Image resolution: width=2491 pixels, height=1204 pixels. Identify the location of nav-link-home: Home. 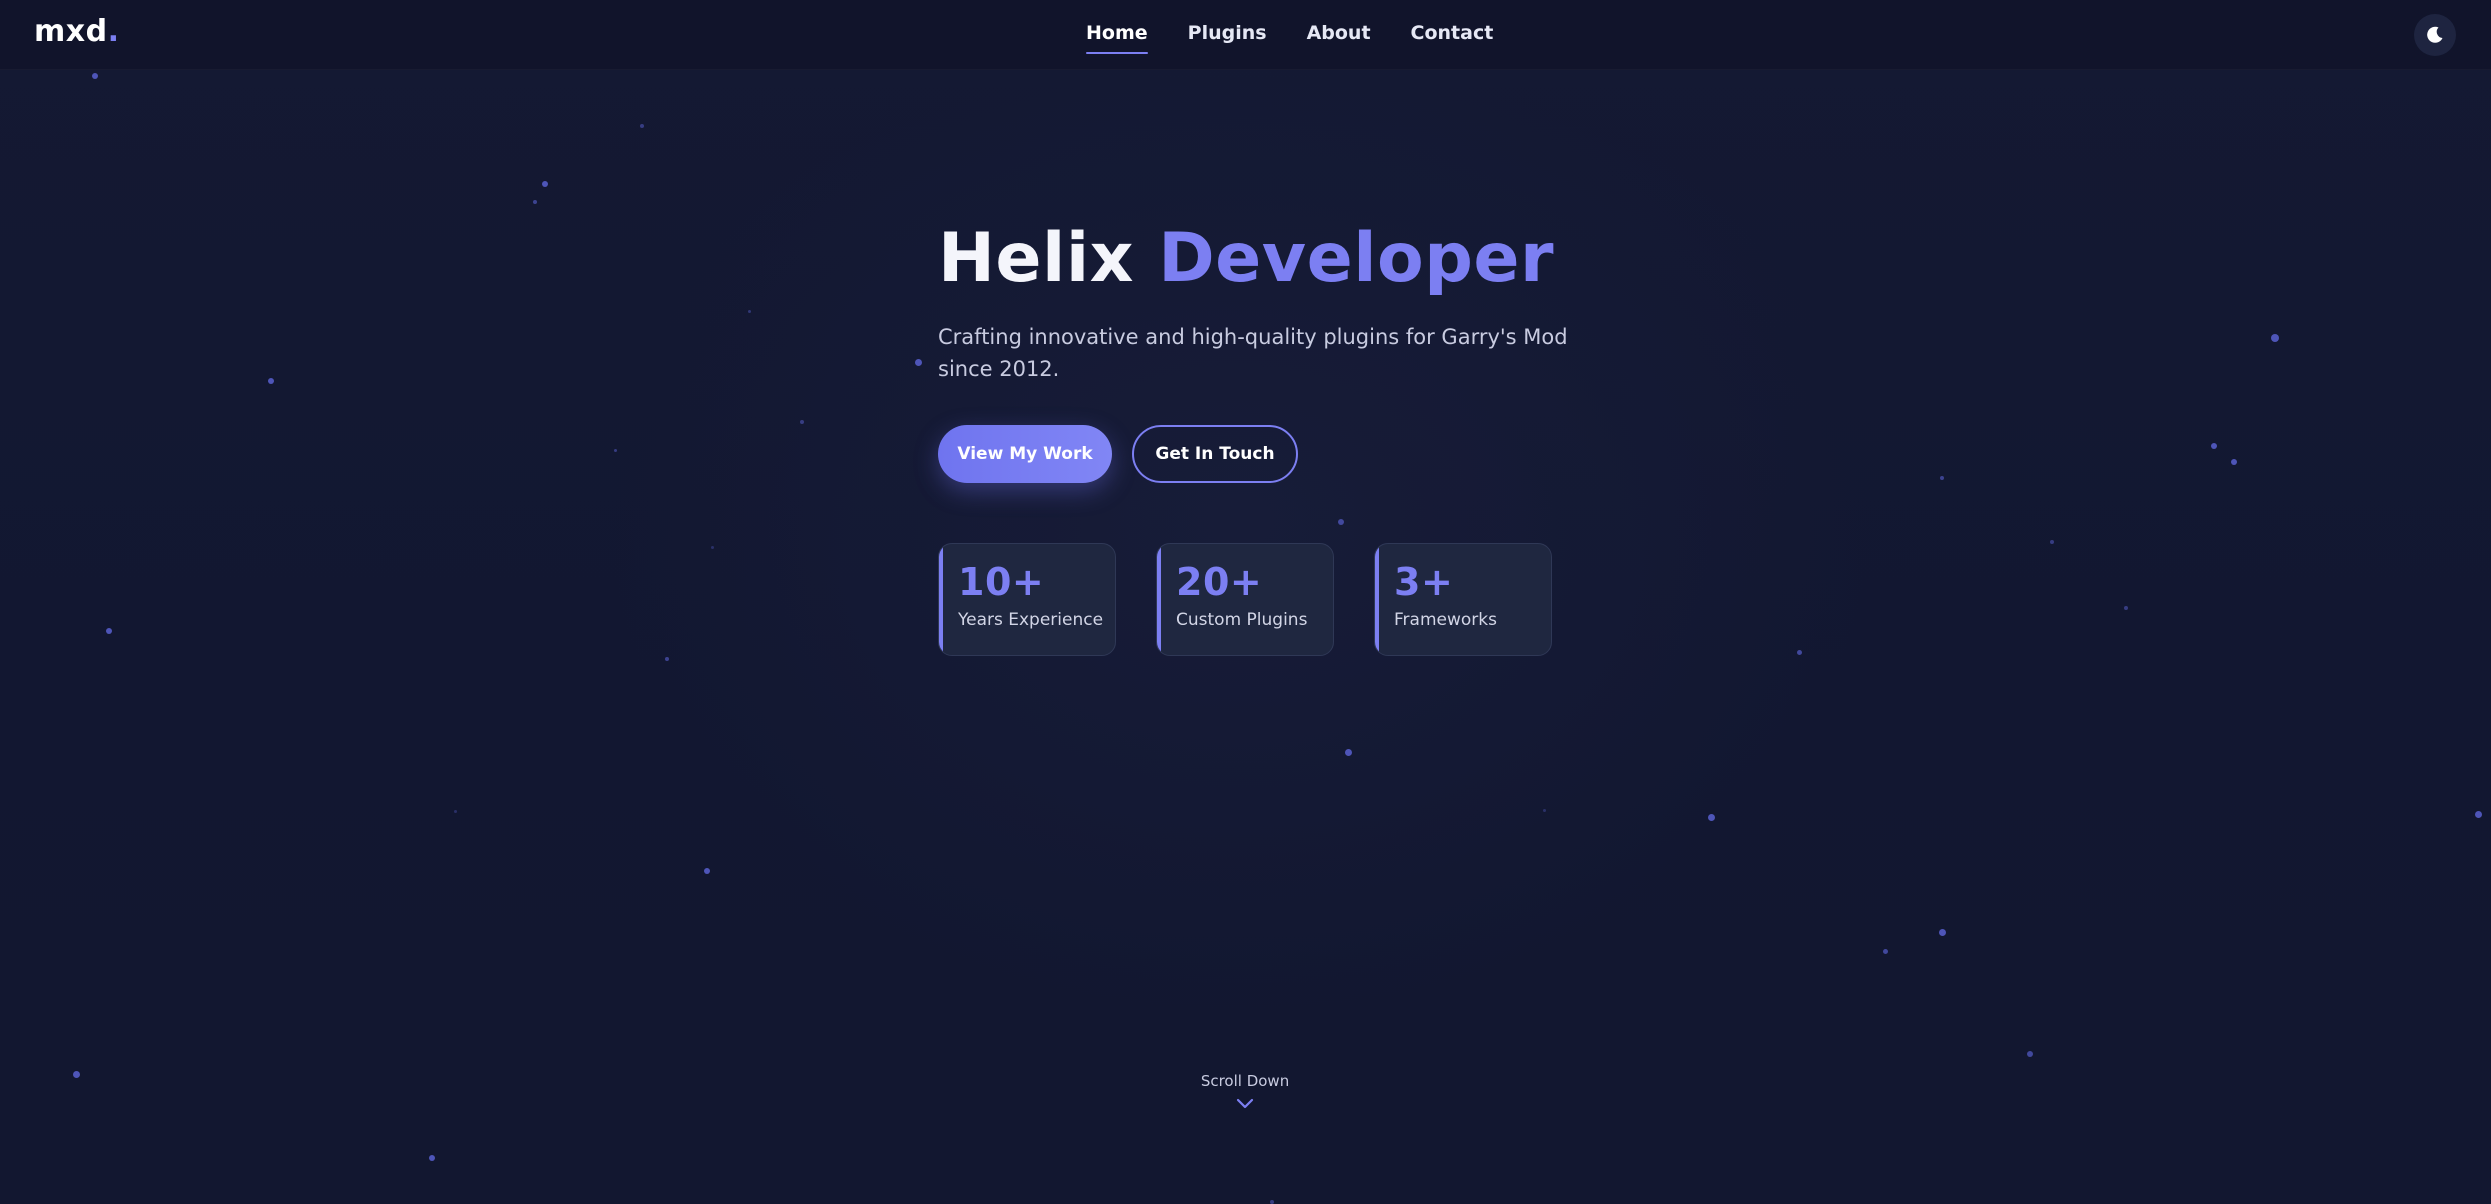
(1117, 38).